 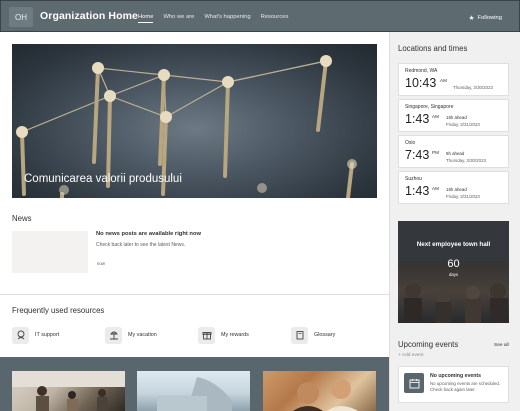 I want to click on location-city: Singapore, Singapore, so click(x=429, y=107).